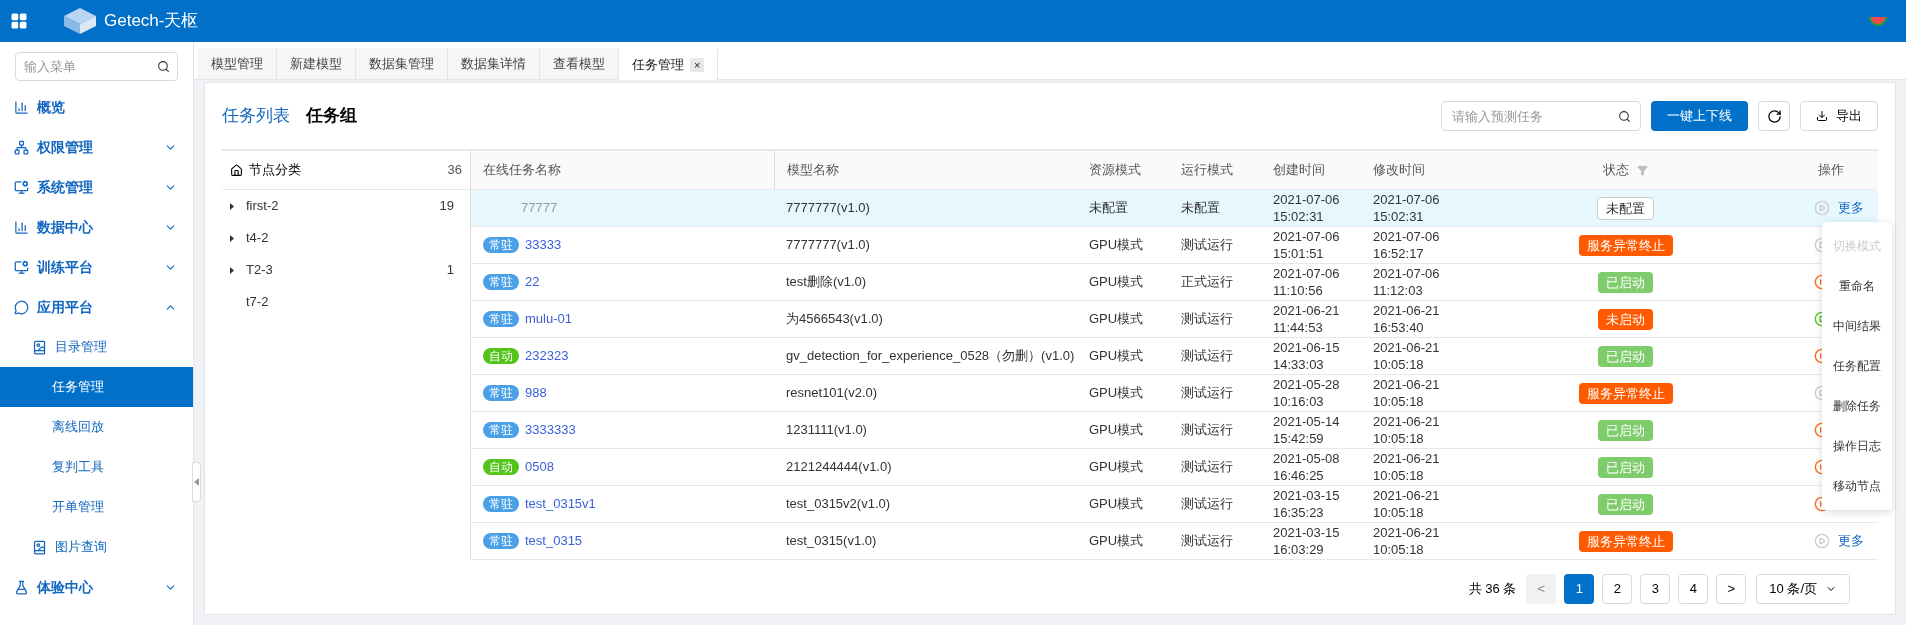  Describe the element at coordinates (1115, 170) in the screenshot. I see `column-header: 资源模式` at that location.